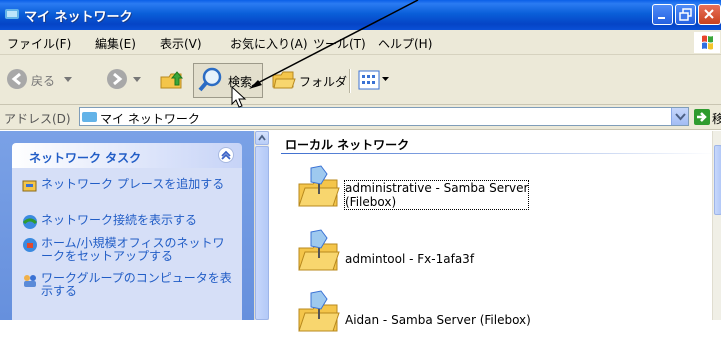 Image resolution: width=721 pixels, height=349 pixels. Describe the element at coordinates (262, 138) in the screenshot. I see `scroll-up-button` at that location.